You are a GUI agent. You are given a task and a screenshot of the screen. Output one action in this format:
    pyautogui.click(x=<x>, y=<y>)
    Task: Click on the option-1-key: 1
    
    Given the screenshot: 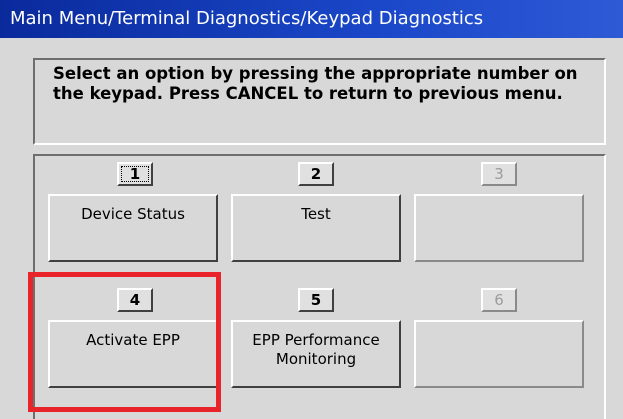 What is the action you would take?
    pyautogui.click(x=135, y=174)
    